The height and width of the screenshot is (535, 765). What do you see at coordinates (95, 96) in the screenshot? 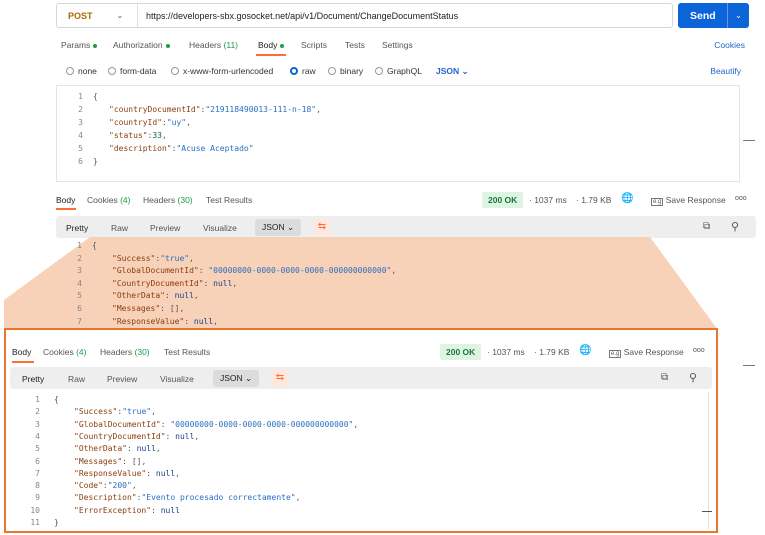
I see `brace: {` at bounding box center [95, 96].